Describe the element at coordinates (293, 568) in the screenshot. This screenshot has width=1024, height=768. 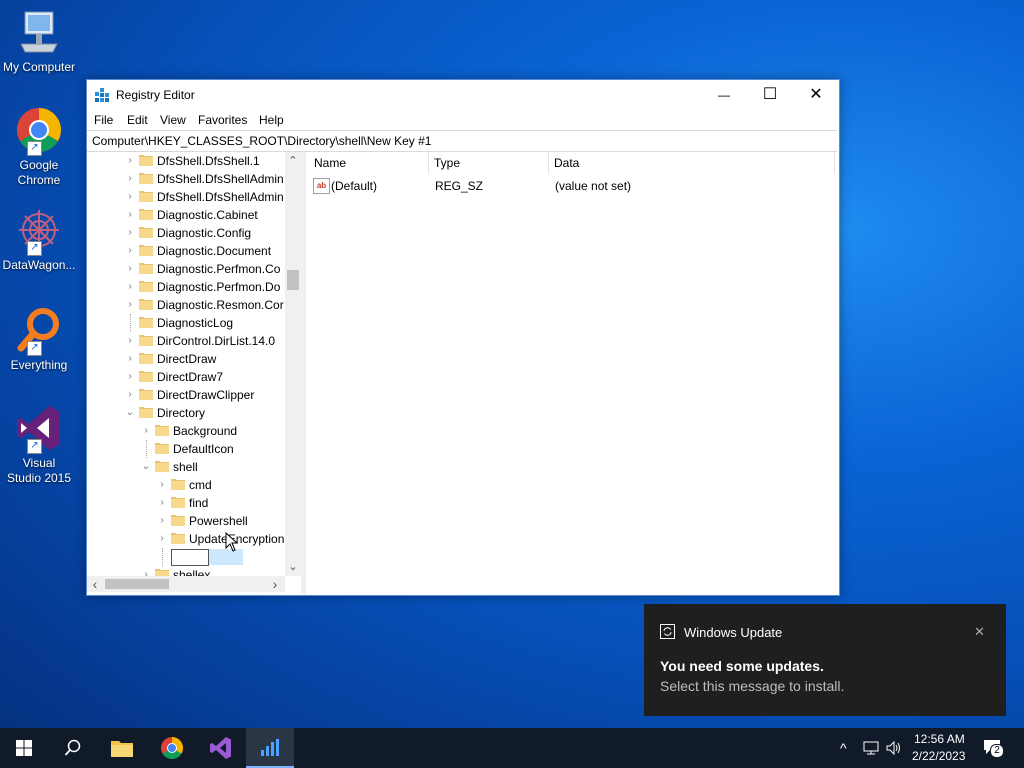
I see `scroll-down-button: ⌄` at that location.